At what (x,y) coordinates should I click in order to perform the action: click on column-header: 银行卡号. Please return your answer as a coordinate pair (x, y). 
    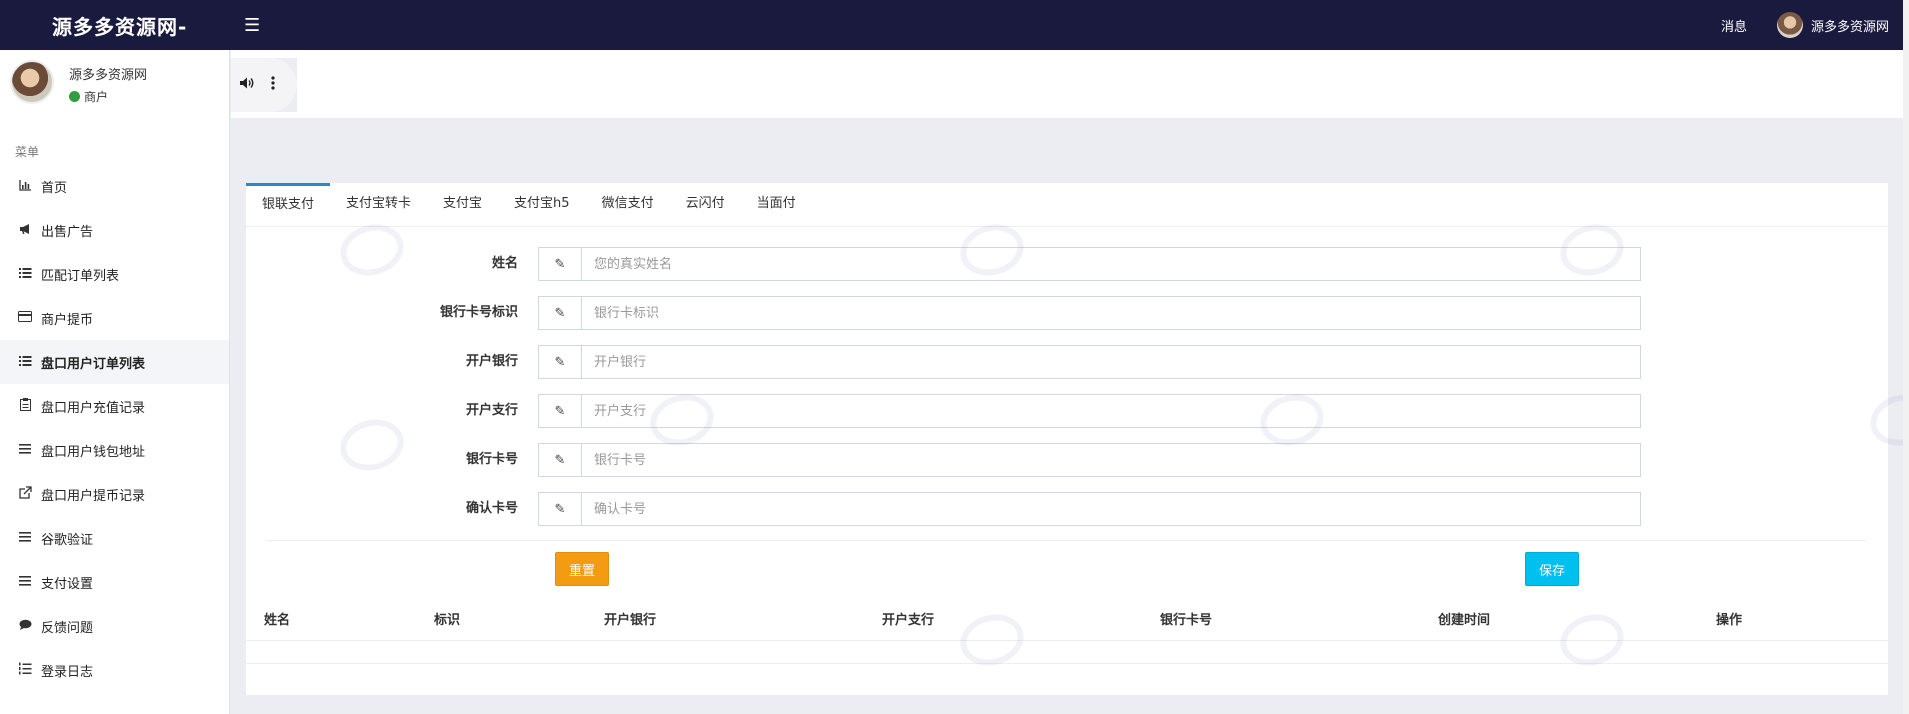
    Looking at the image, I should click on (1186, 620).